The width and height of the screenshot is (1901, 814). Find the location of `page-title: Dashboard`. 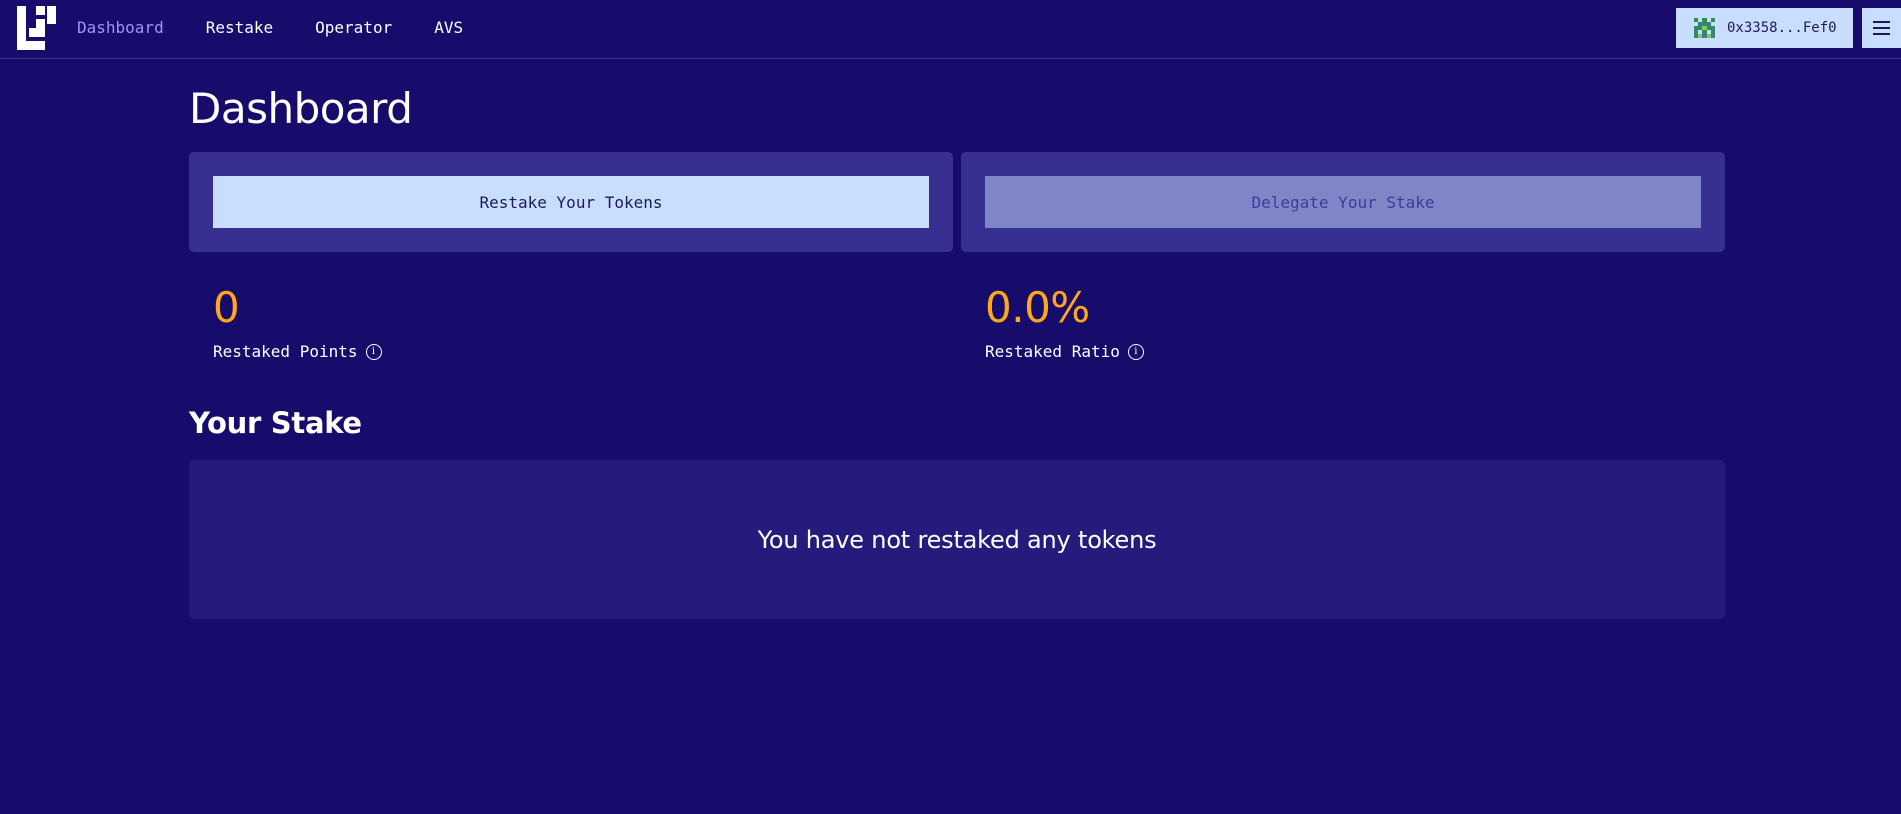

page-title: Dashboard is located at coordinates (301, 108).